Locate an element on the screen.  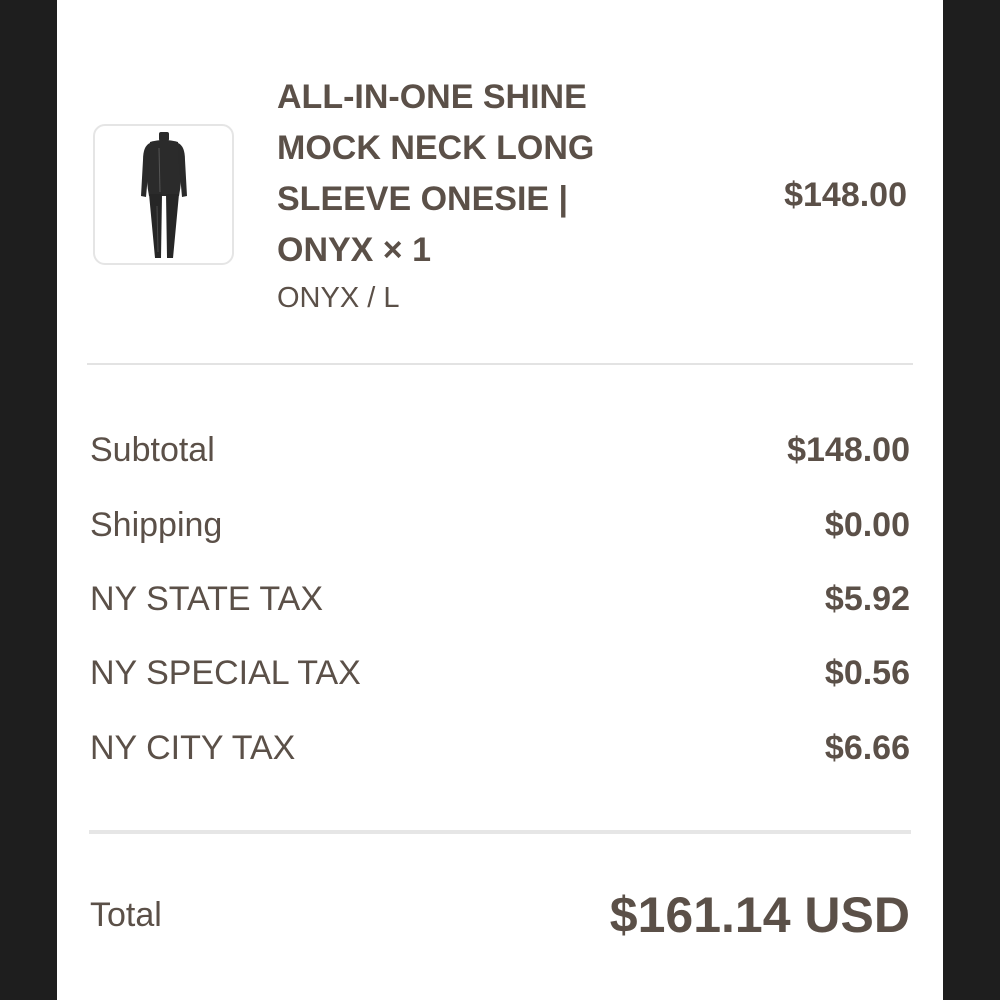
ny-special-tax-row: NY SPECIAL TAX $0.56 is located at coordinates (500, 673).